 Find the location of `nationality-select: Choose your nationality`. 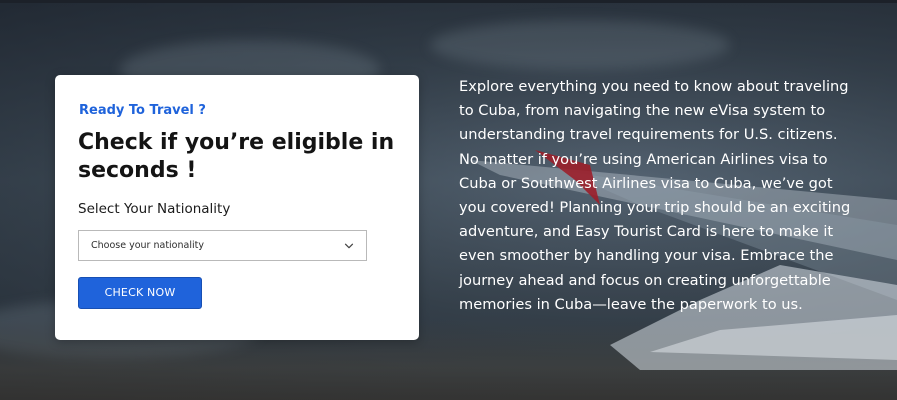

nationality-select: Choose your nationality is located at coordinates (222, 245).